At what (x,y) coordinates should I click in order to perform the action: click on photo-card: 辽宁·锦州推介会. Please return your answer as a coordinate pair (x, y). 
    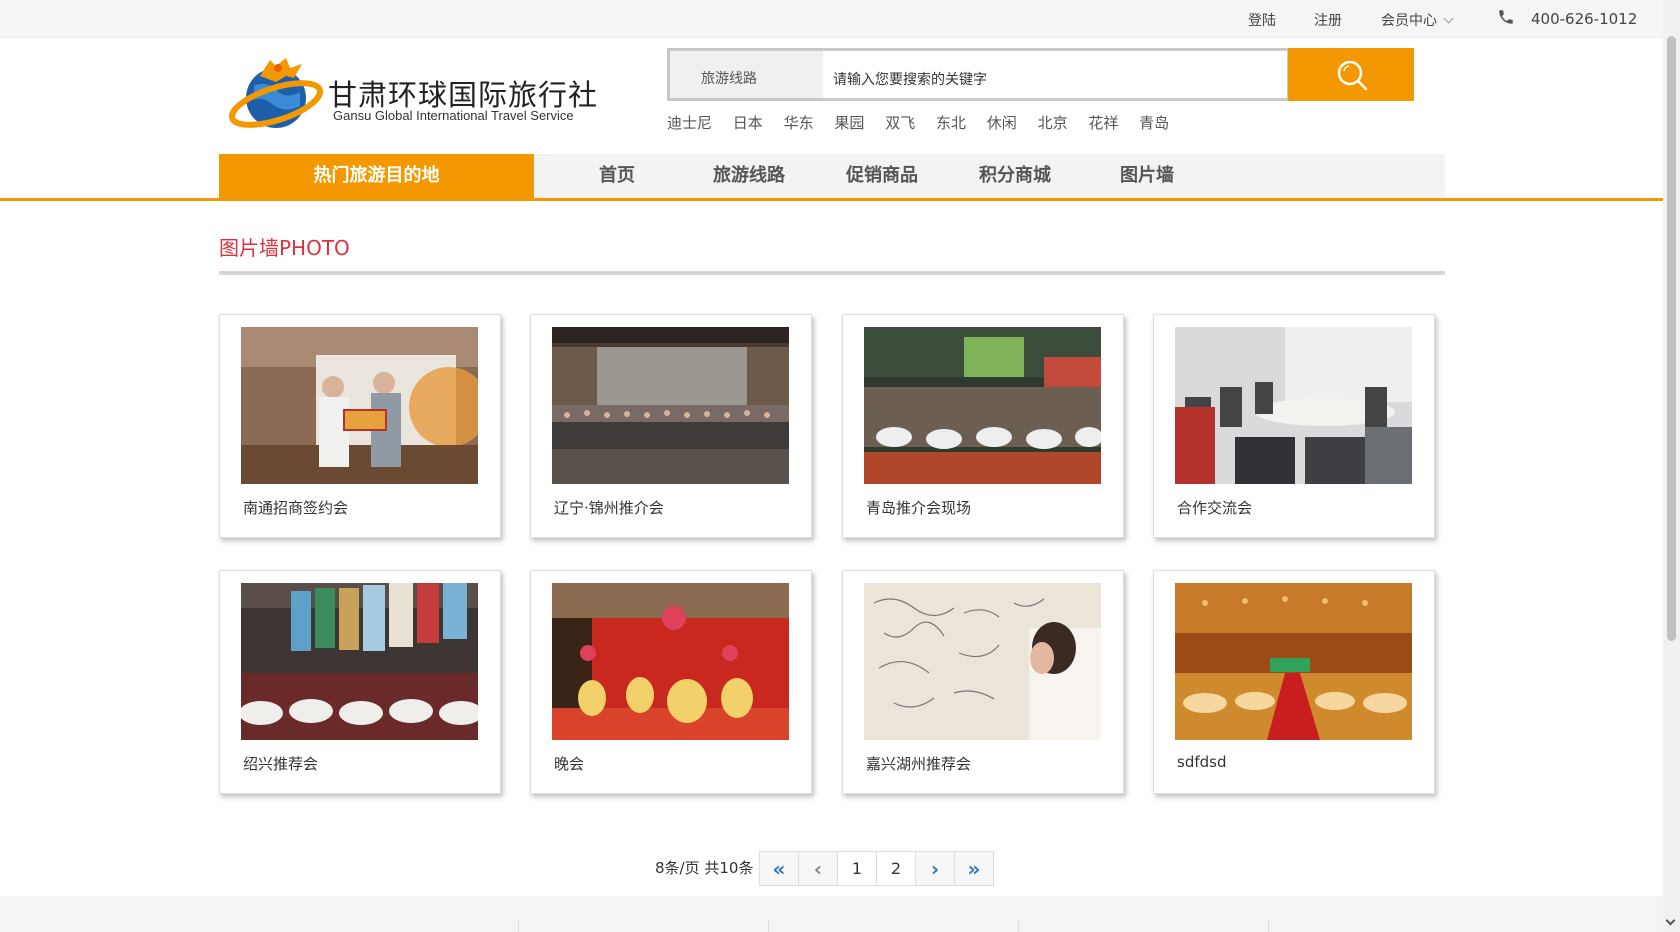
    Looking at the image, I should click on (671, 426).